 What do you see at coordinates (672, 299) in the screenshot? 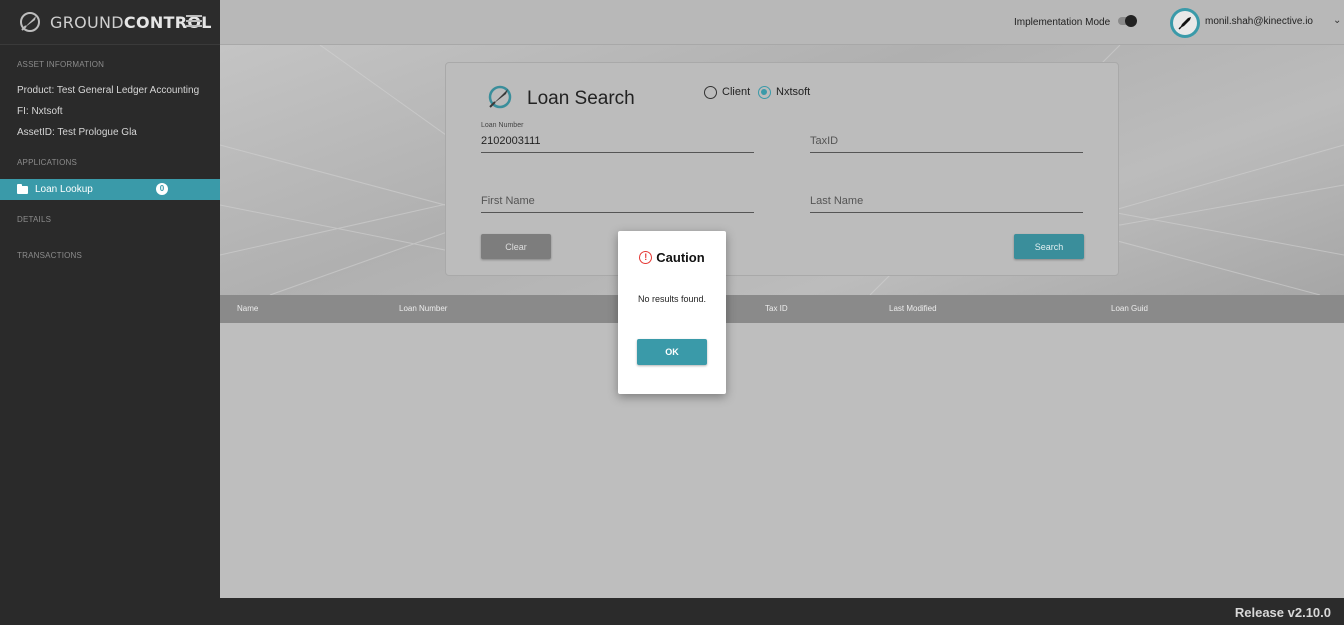
I see `dialog-message: No results found.` at bounding box center [672, 299].